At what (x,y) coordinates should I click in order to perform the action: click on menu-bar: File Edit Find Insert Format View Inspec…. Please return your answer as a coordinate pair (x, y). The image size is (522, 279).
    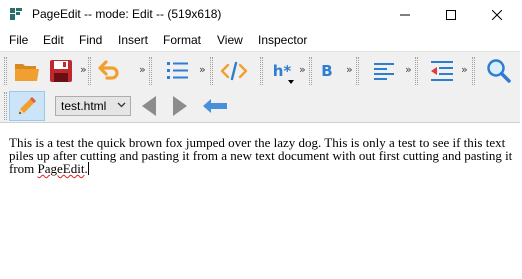
    Looking at the image, I should click on (260, 40).